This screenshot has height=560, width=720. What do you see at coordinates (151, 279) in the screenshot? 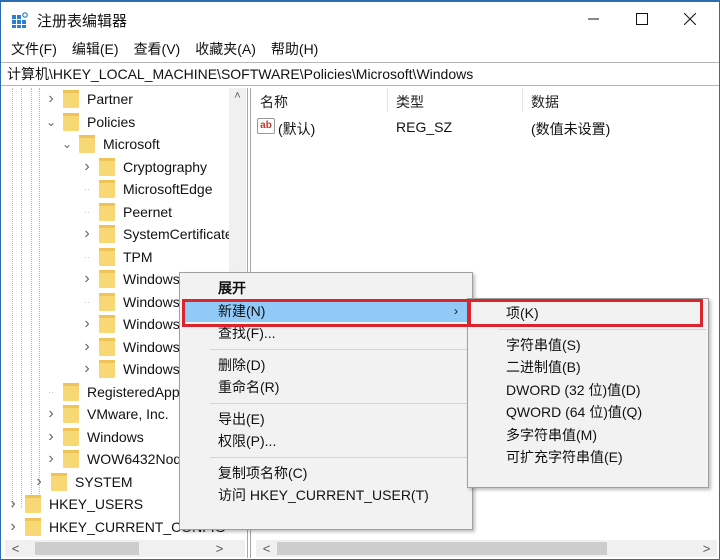
I see `tree-item-label: Windows` at bounding box center [151, 279].